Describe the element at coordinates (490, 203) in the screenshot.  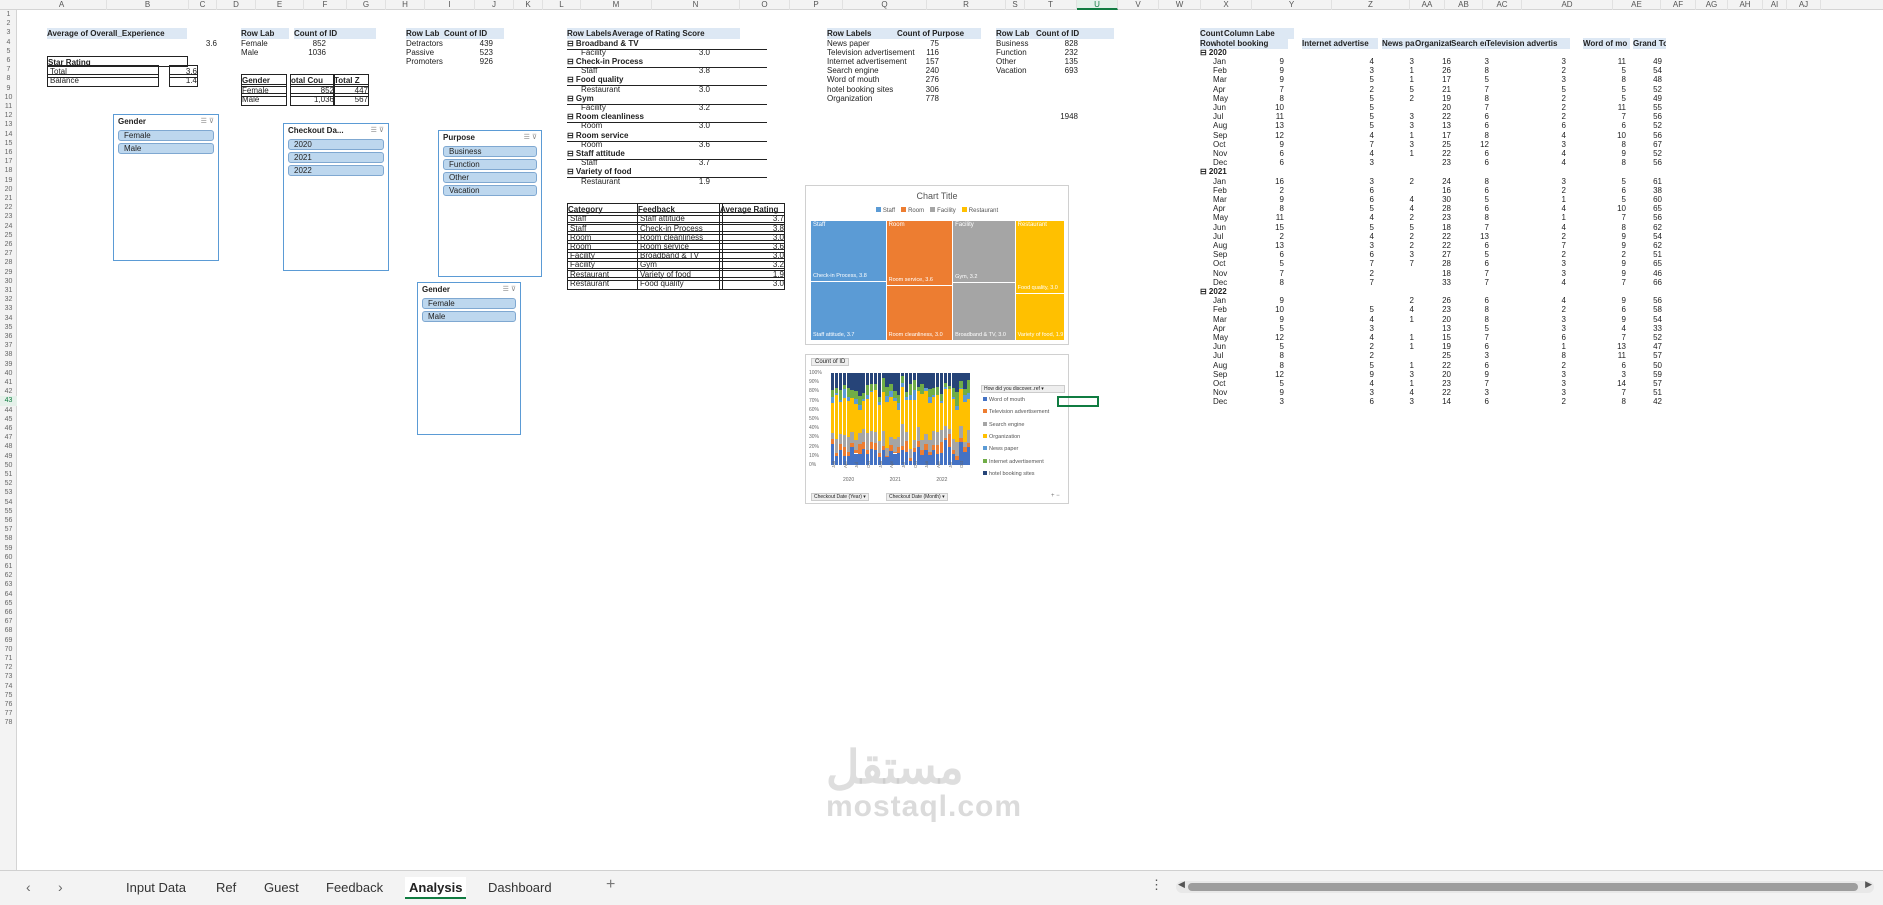
I see `slicer-purpose: Purpose ☰ ⊽ Business Function Other Vacation` at that location.